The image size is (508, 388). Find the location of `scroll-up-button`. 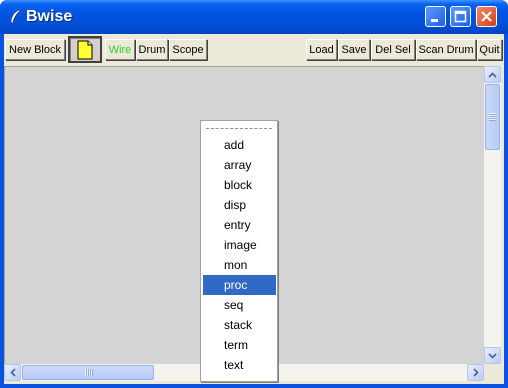

scroll-up-button is located at coordinates (492, 74).